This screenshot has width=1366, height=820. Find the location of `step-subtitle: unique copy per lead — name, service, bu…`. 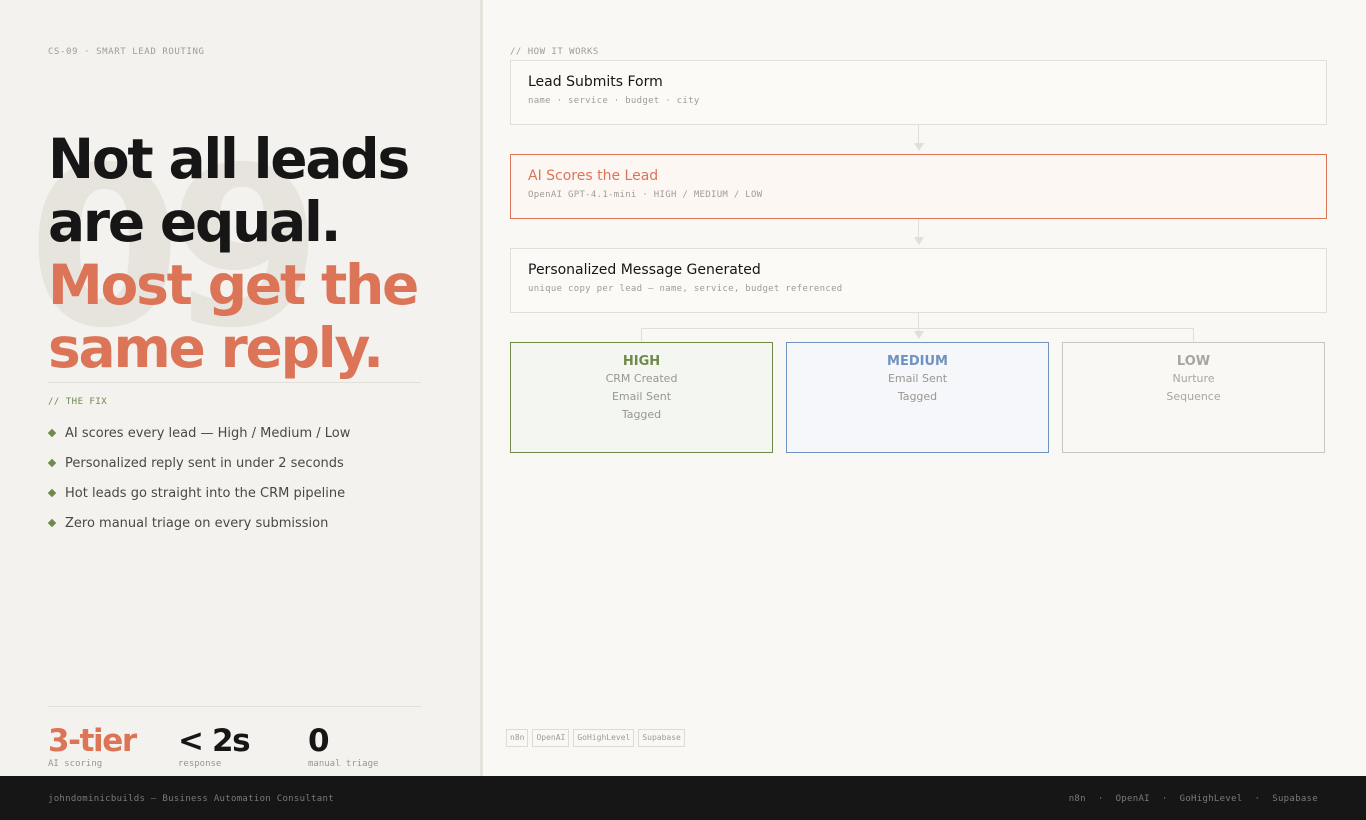

step-subtitle: unique copy per lead — name, service, bu… is located at coordinates (685, 289).